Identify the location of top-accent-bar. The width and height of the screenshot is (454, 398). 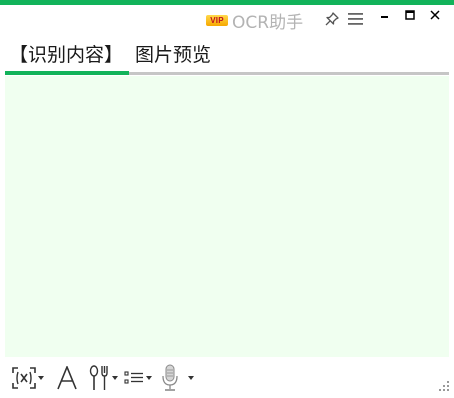
(227, 2).